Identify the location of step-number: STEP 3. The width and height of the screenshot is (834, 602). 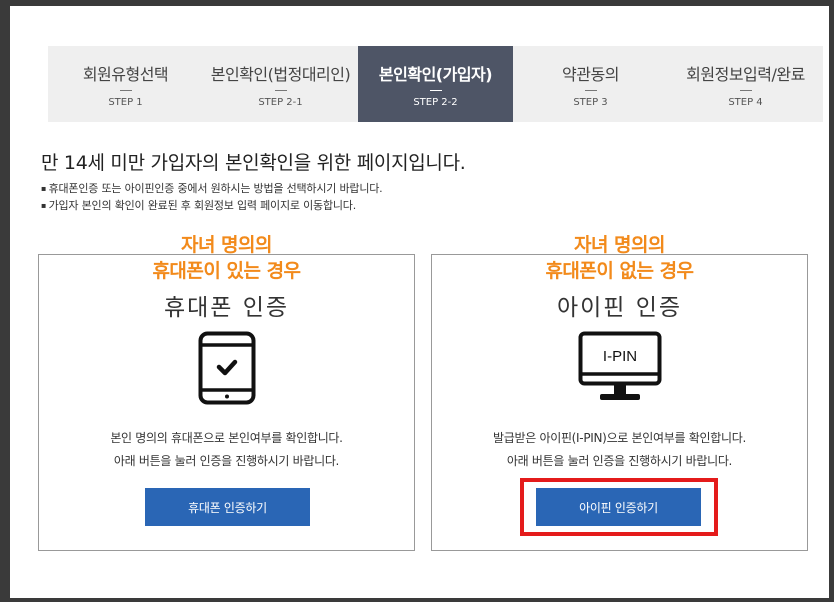
(590, 102).